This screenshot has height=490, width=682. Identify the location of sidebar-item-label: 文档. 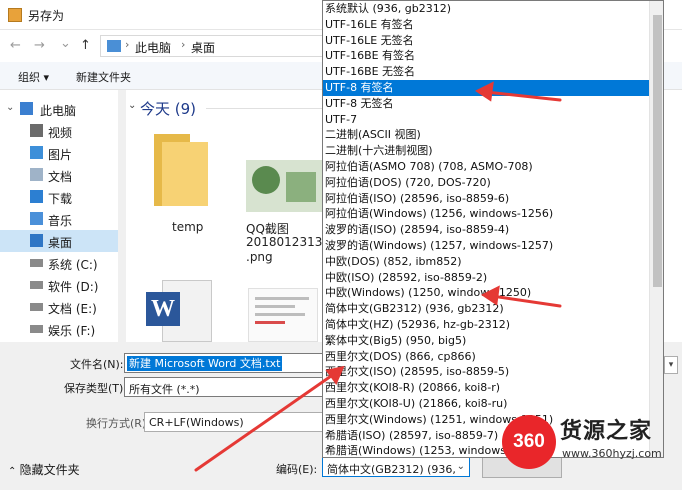
(60, 177).